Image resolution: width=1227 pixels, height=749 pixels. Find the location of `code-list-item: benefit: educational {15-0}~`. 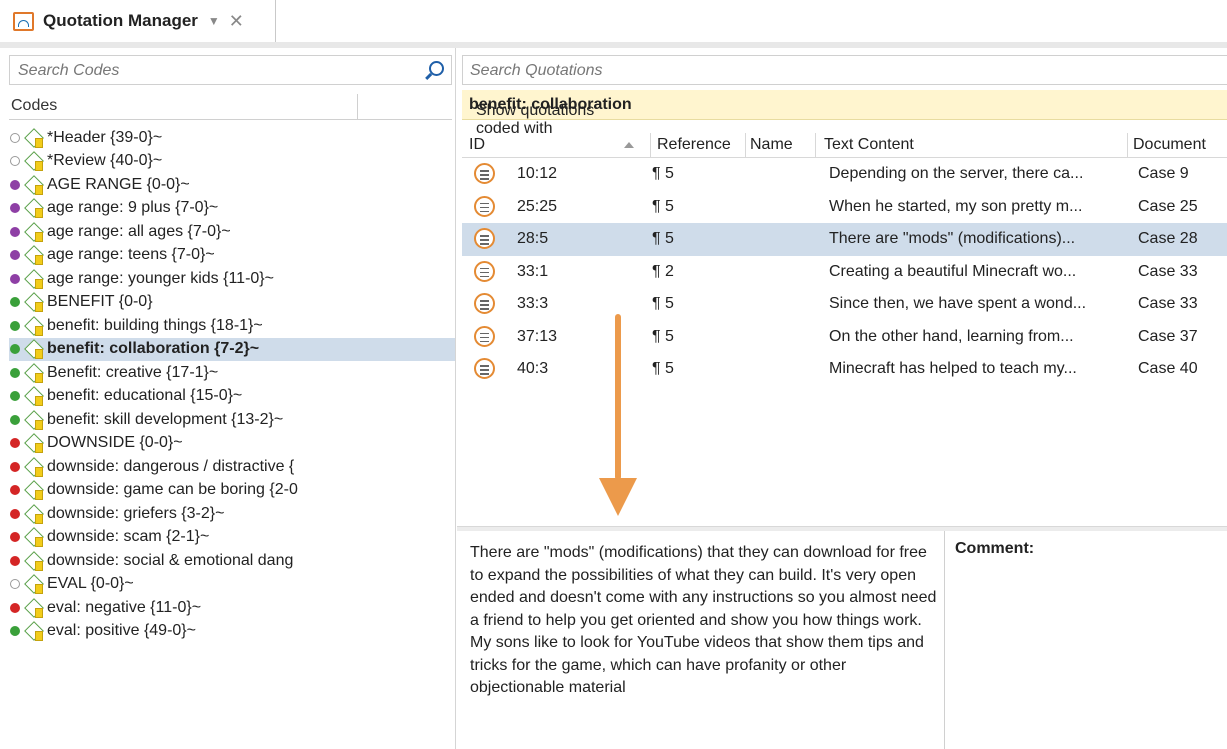

code-list-item: benefit: educational {15-0}~ is located at coordinates (232, 397).